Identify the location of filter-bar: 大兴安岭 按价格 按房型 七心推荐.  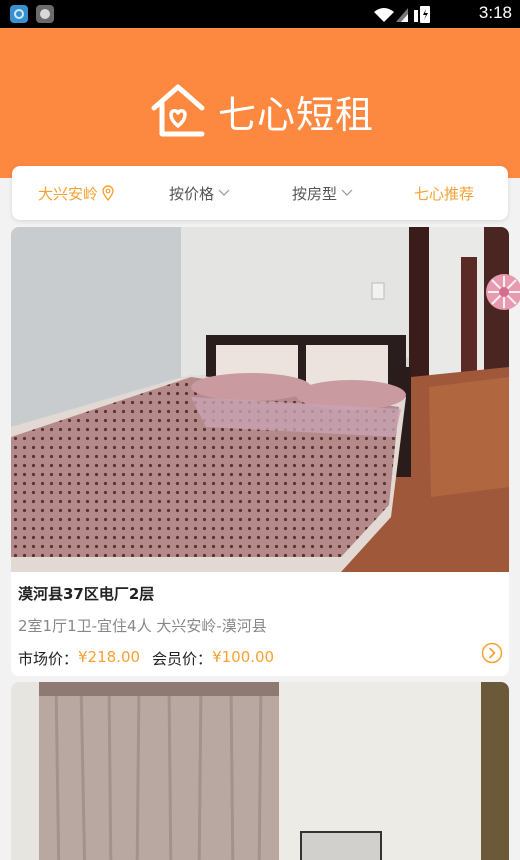
(260, 193).